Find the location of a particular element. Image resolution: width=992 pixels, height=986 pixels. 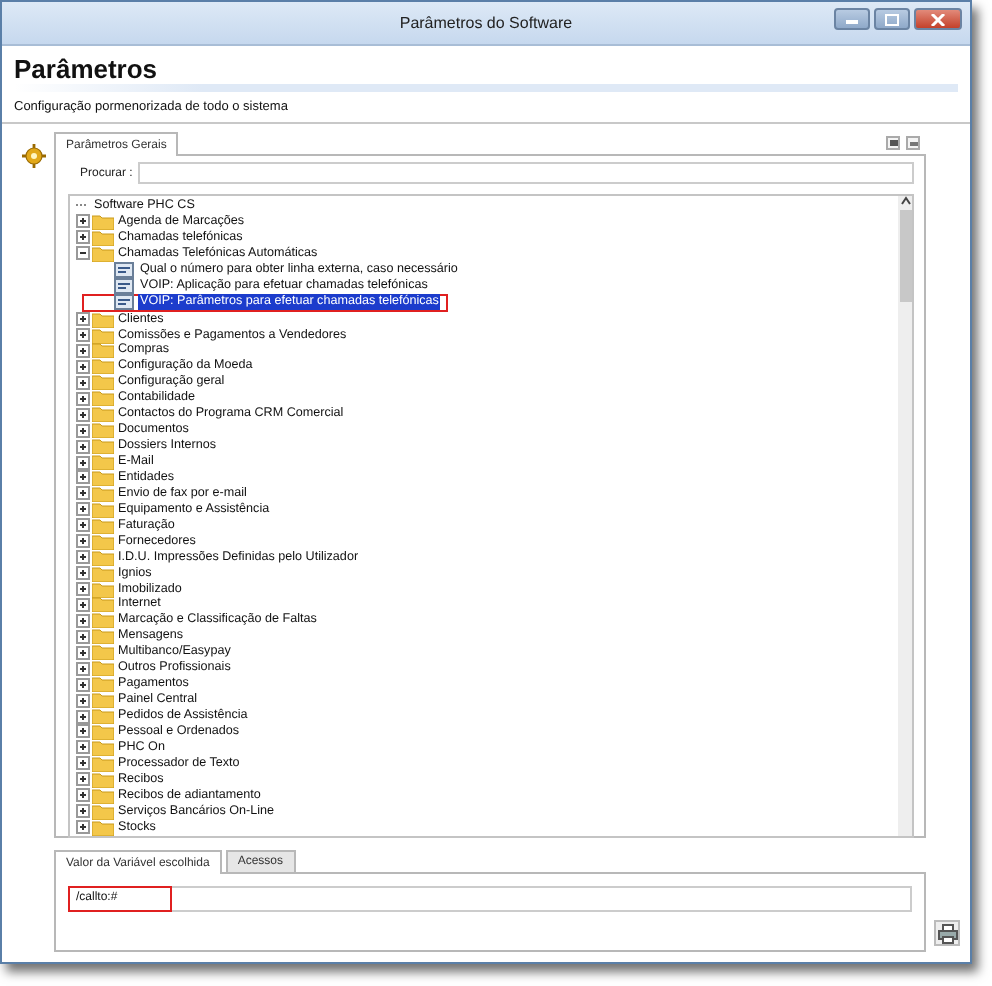

search-field is located at coordinates (526, 173).